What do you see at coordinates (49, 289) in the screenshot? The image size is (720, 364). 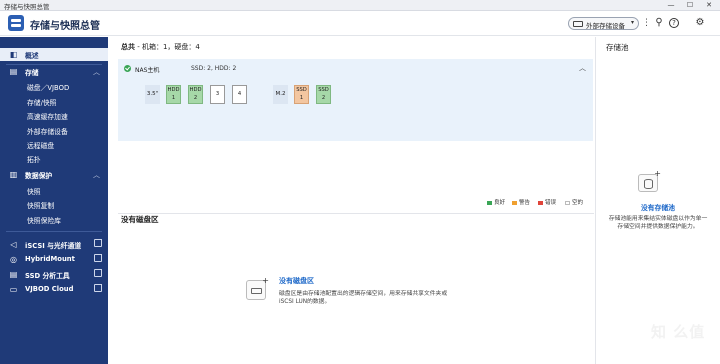 I see `sidebar-item-label: VJBOD Cloud` at bounding box center [49, 289].